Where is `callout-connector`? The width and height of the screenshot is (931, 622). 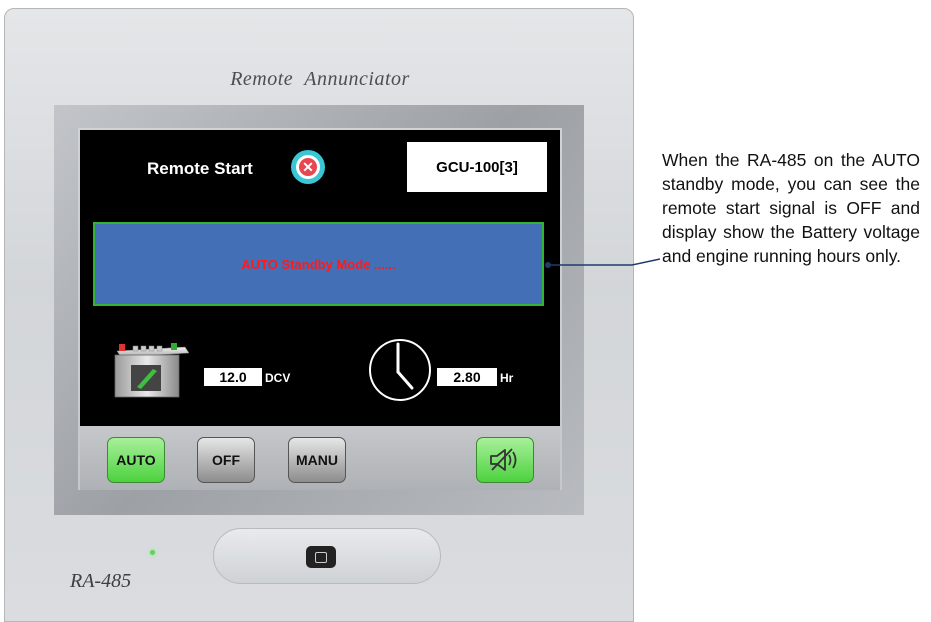 callout-connector is located at coordinates (603, 263).